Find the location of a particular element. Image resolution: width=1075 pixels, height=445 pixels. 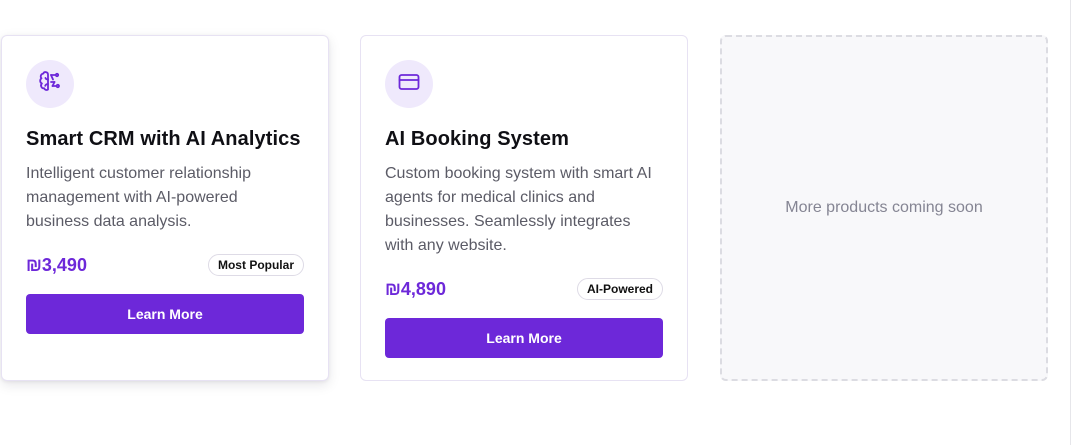

product-badge: AI-Powered is located at coordinates (619, 289).